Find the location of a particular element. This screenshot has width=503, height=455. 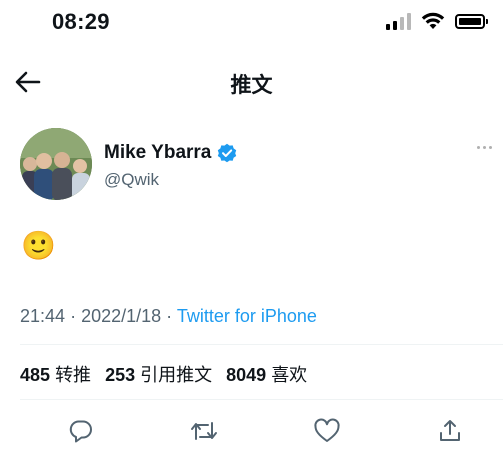

like-button is located at coordinates (327, 431).